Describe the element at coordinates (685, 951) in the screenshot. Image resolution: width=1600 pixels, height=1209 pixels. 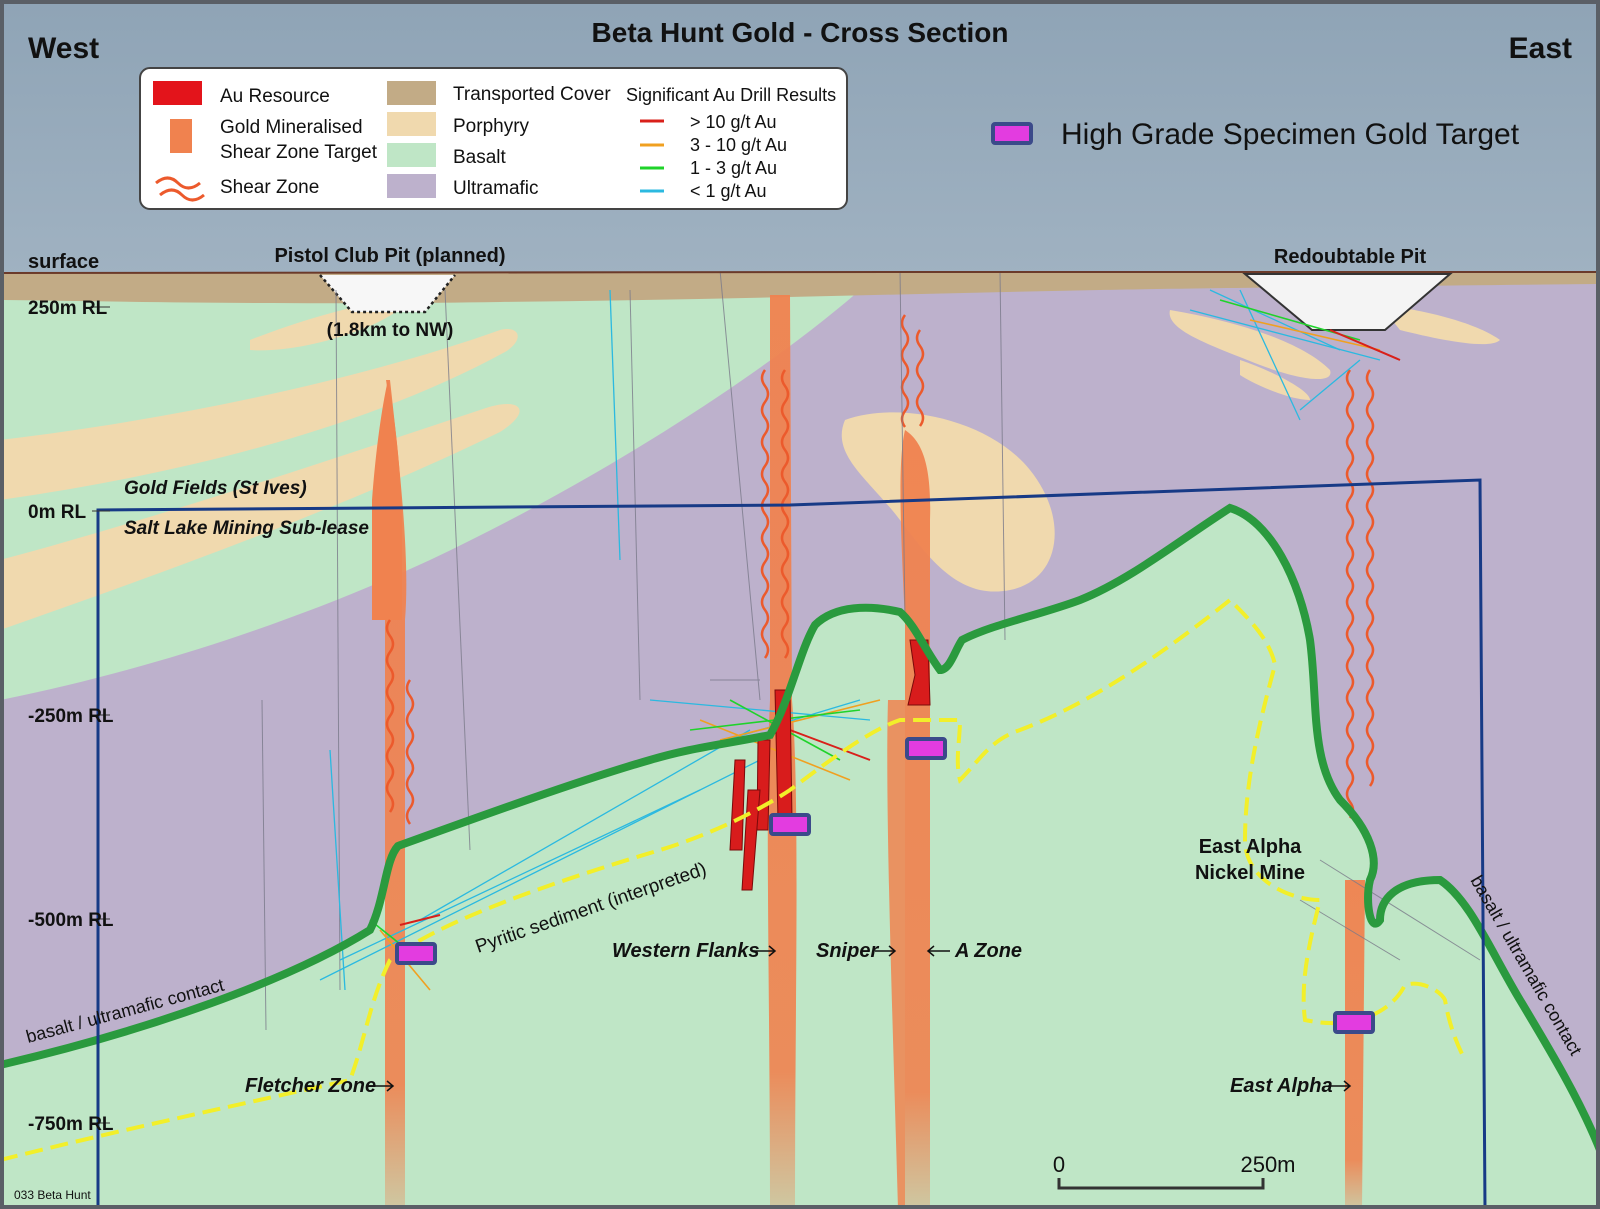
I see `western-flanks-label: Western Flanks` at that location.